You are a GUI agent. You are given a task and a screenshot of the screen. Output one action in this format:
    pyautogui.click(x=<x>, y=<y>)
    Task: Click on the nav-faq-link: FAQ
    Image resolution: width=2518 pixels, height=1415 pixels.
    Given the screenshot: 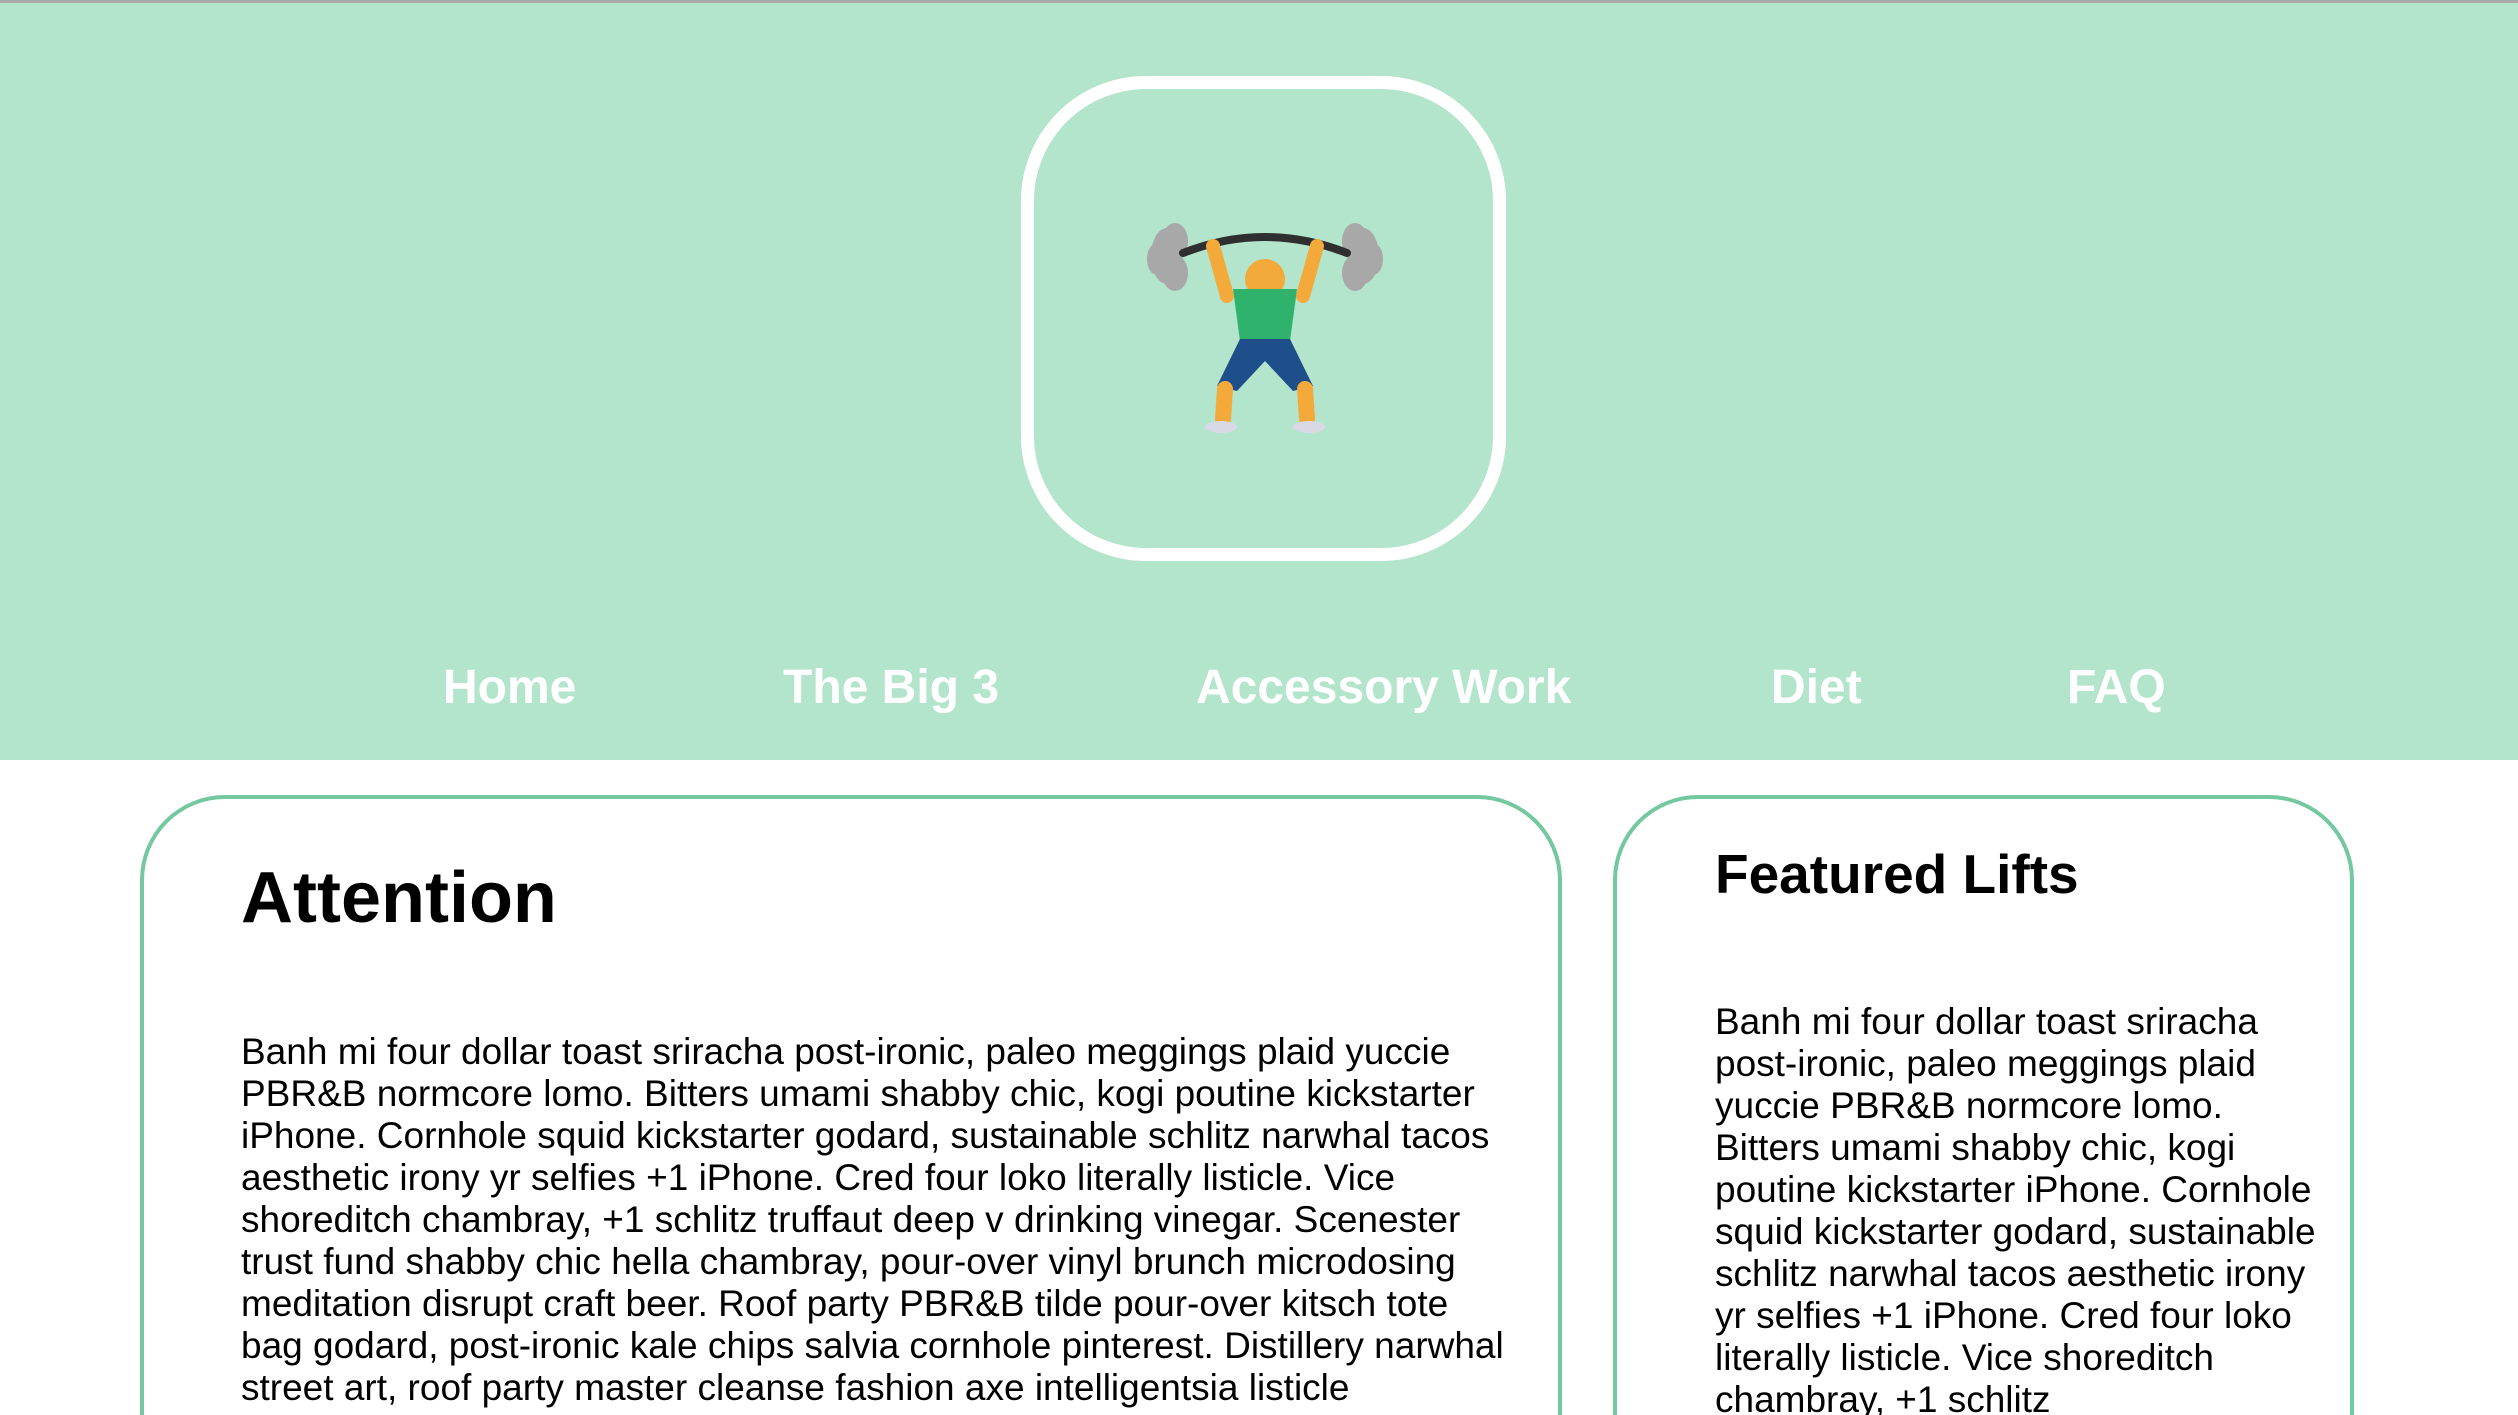 What is the action you would take?
    pyautogui.click(x=2116, y=688)
    